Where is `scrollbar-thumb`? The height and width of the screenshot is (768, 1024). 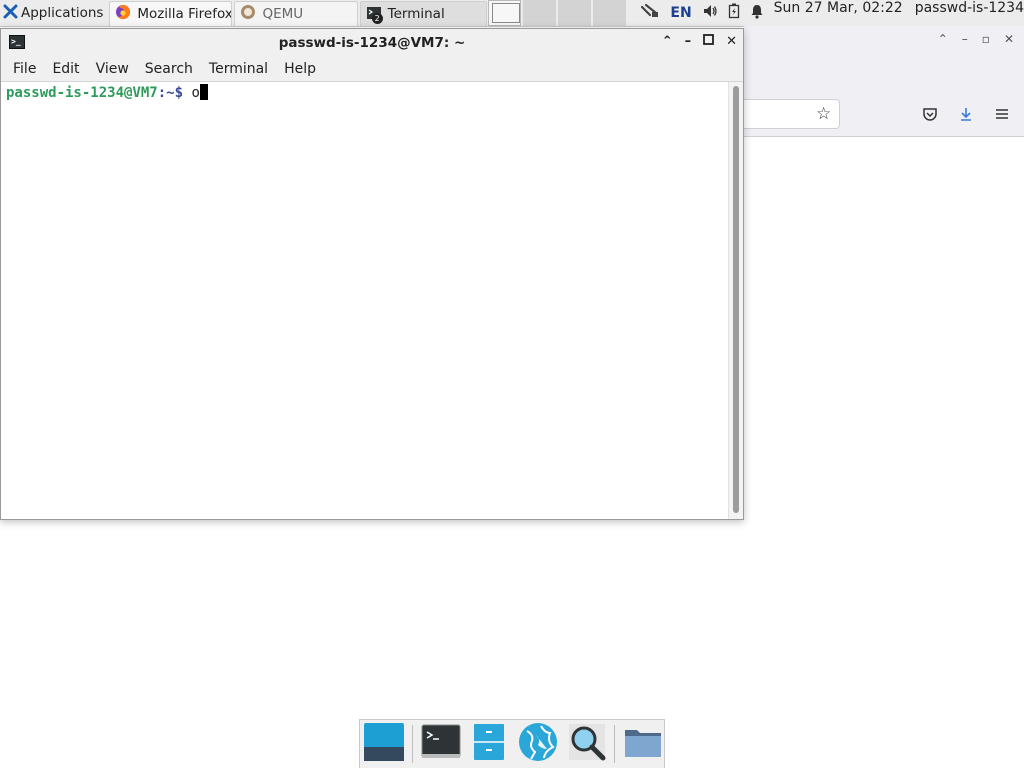 scrollbar-thumb is located at coordinates (736, 299).